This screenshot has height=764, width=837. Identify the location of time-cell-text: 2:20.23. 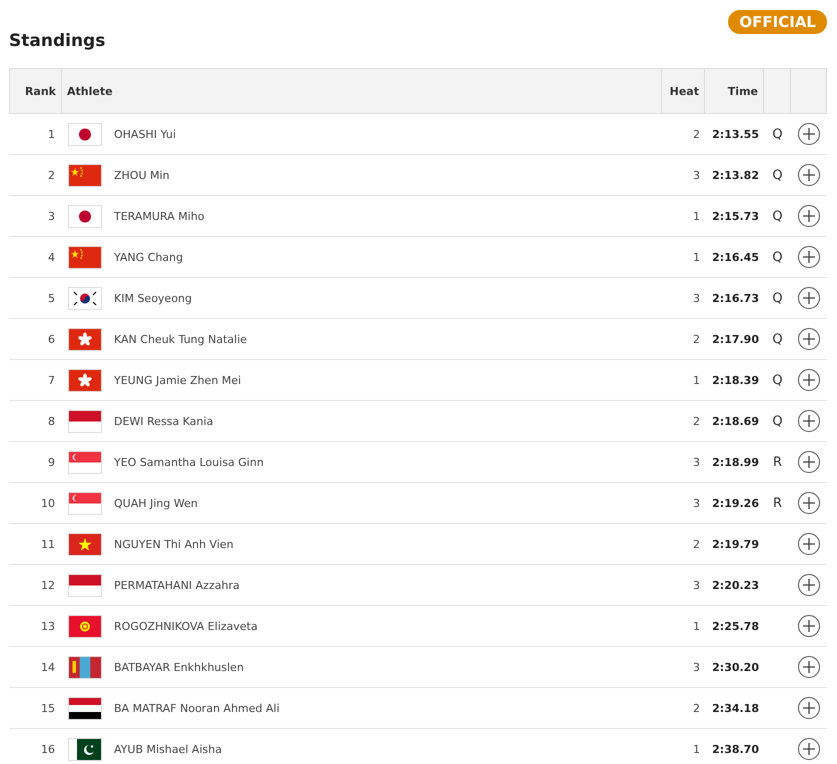
(735, 585).